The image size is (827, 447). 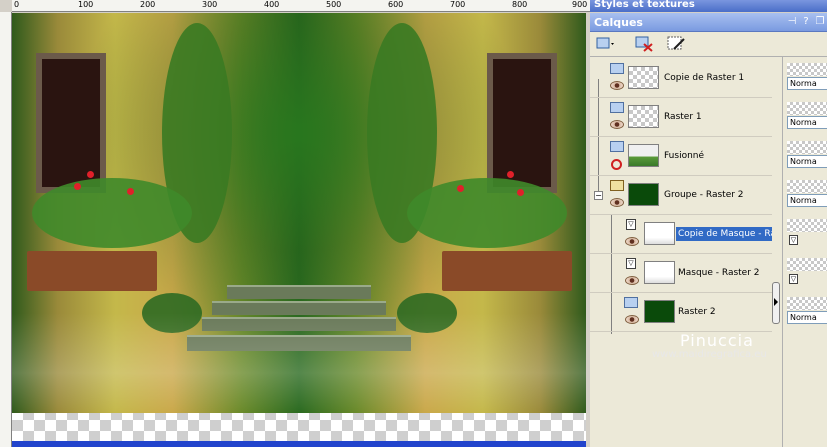 What do you see at coordinates (792, 22) in the screenshot?
I see `pin-icon: ⊣` at bounding box center [792, 22].